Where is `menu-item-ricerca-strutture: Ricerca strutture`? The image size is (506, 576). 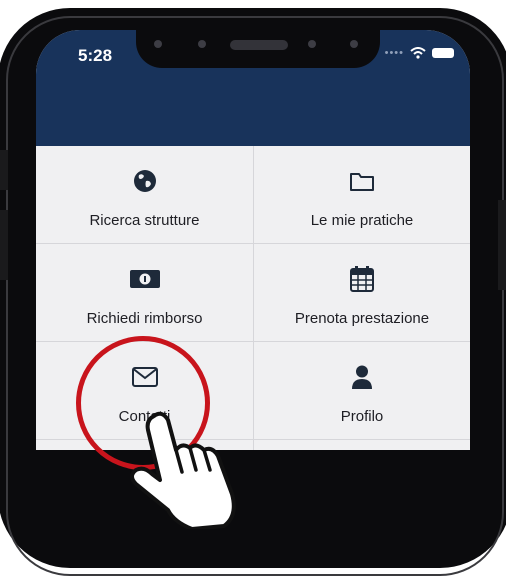 menu-item-ricerca-strutture: Ricerca strutture is located at coordinates (144, 195).